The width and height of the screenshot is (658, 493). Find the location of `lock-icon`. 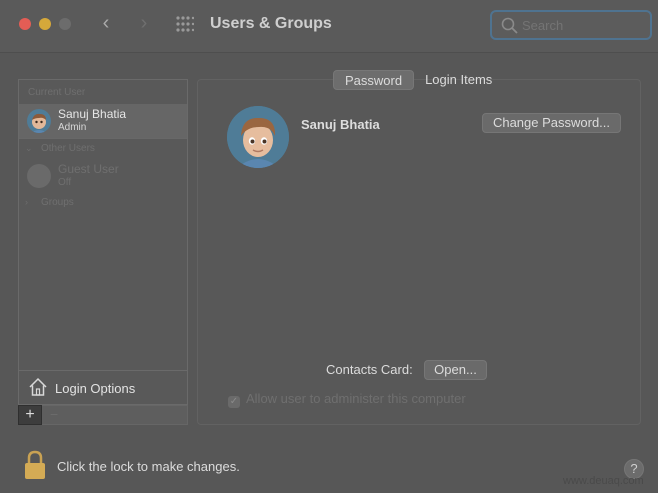

lock-icon is located at coordinates (35, 467).